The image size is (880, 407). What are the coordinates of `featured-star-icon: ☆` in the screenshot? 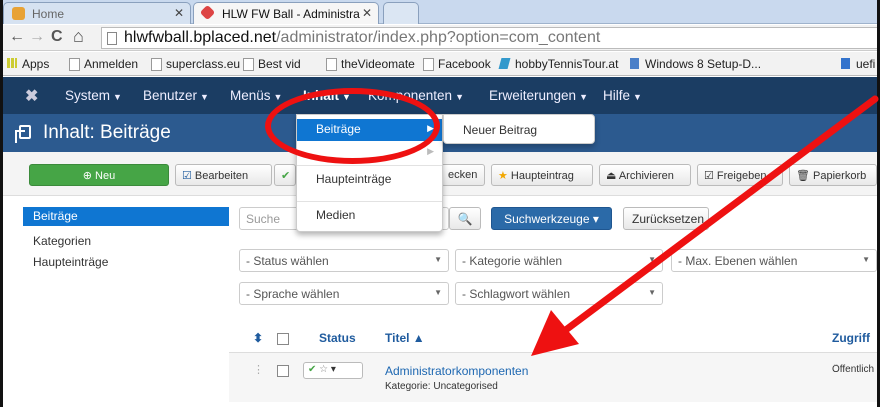 It's located at (323, 369).